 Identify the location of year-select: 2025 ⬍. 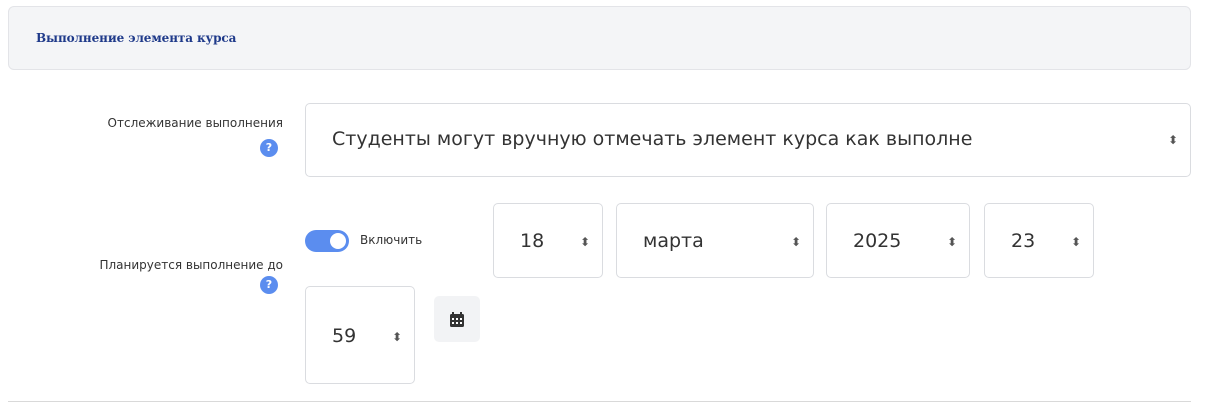
(898, 240).